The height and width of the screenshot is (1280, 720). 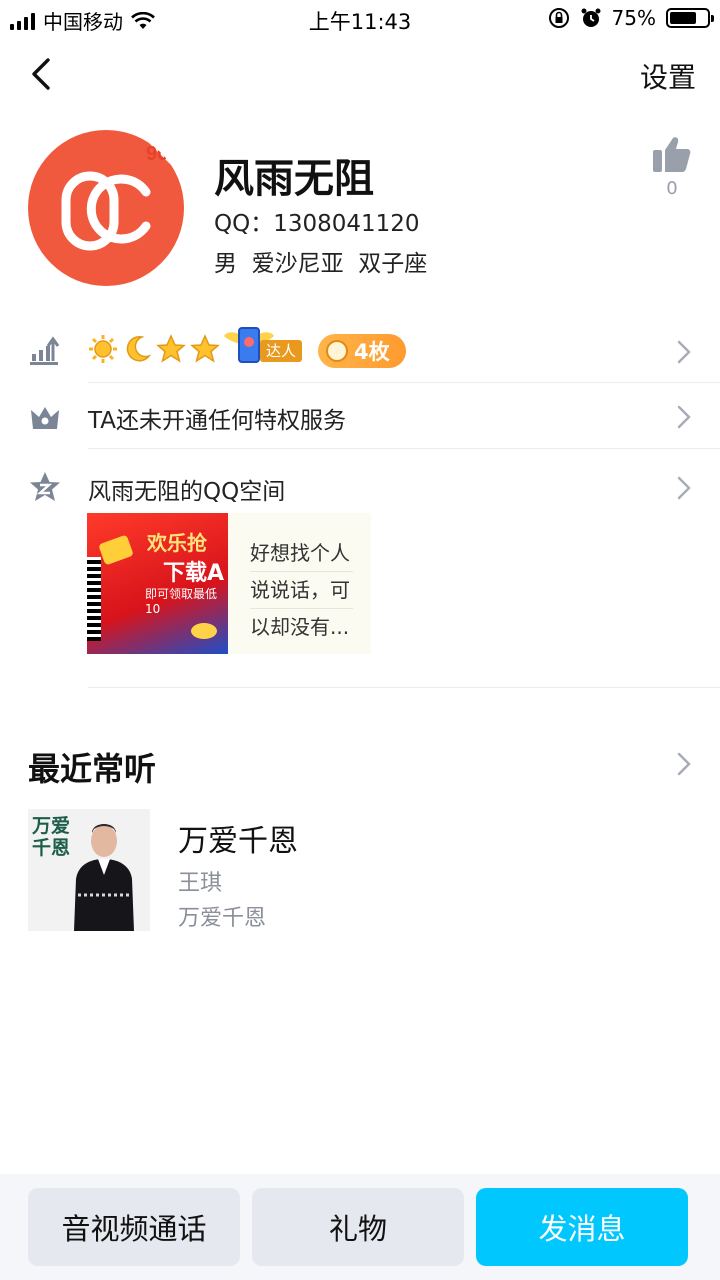 What do you see at coordinates (122, 190) in the screenshot?
I see `avatar-logo-icon: 90` at bounding box center [122, 190].